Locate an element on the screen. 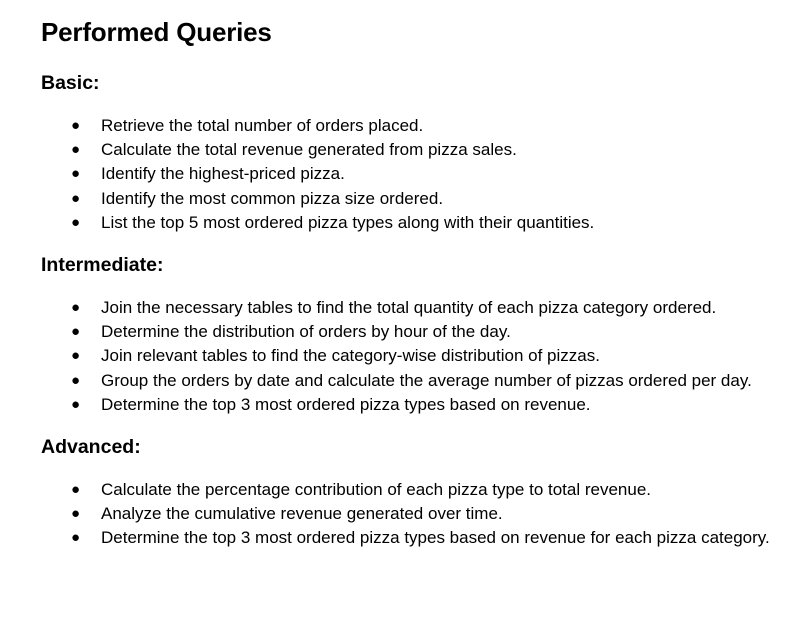  section-heading-basic: Basic: is located at coordinates (70, 83).